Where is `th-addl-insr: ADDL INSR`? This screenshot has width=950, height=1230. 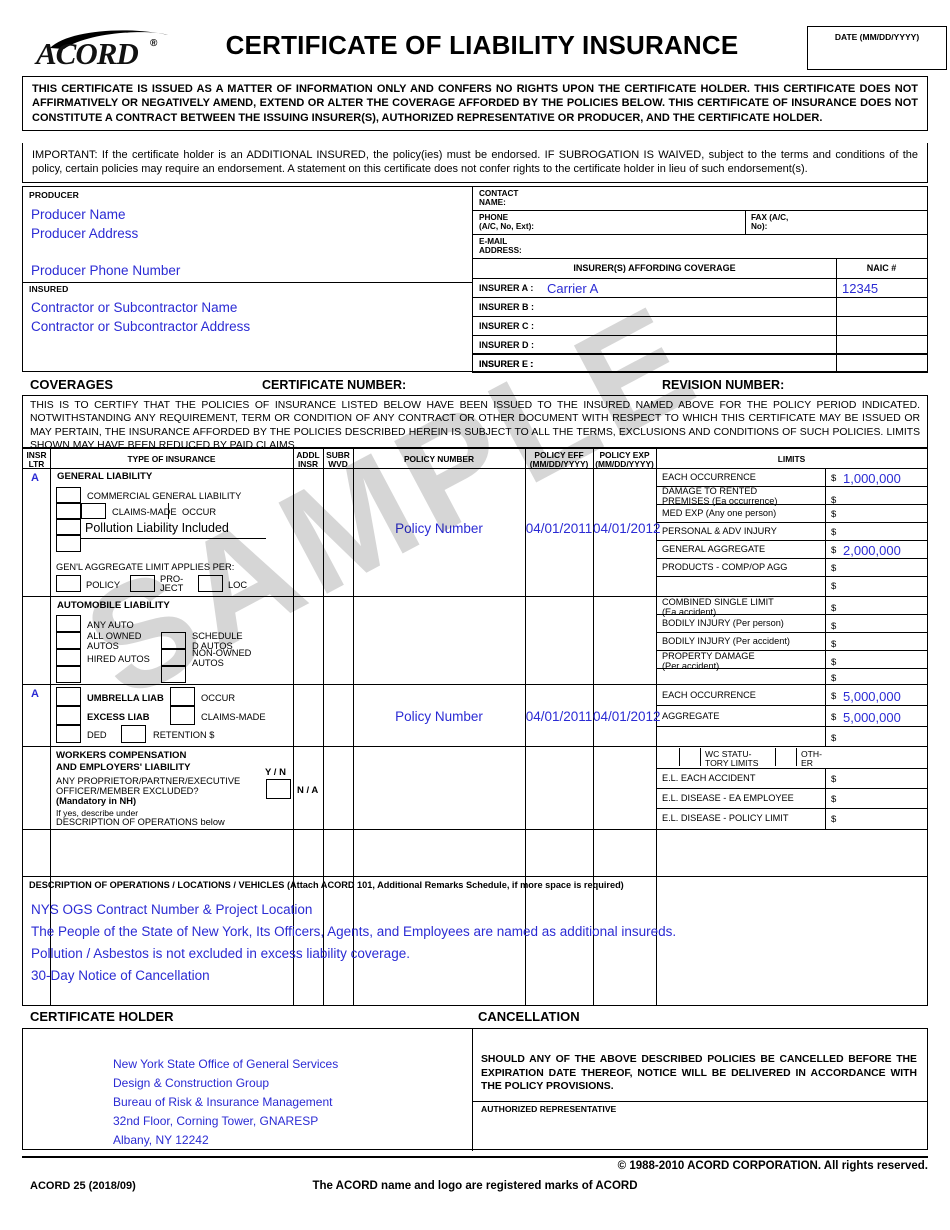 th-addl-insr: ADDL INSR is located at coordinates (308, 460).